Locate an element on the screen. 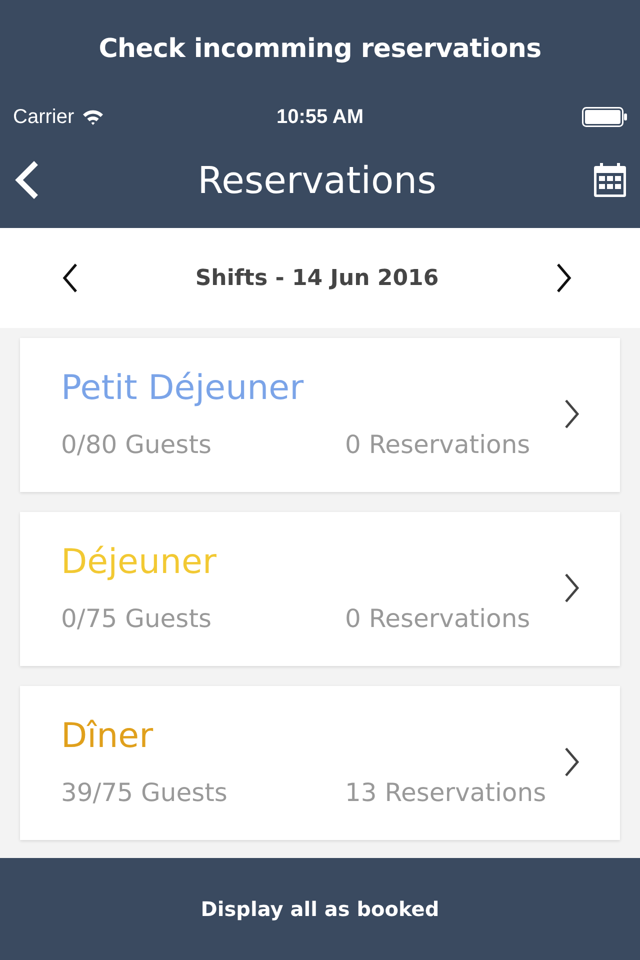 Image resolution: width=640 pixels, height=960 pixels. guest-count: 0/75 Guests is located at coordinates (137, 619).